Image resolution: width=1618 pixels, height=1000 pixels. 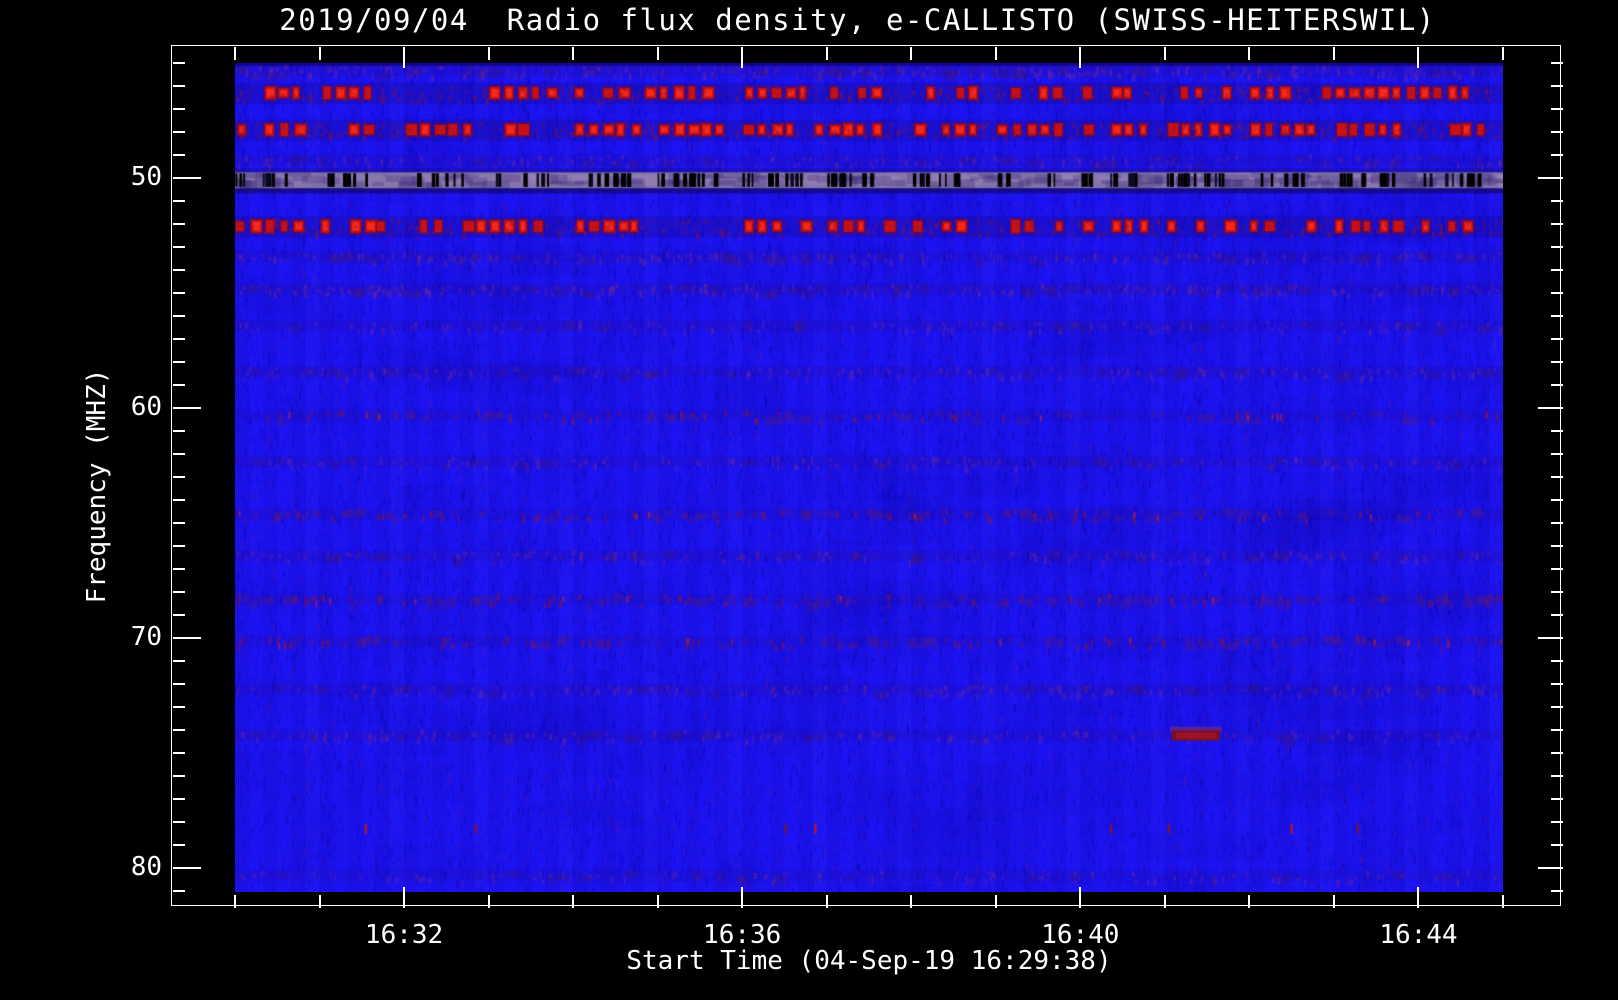 I want to click on y-tick-label: 50, so click(x=146, y=177).